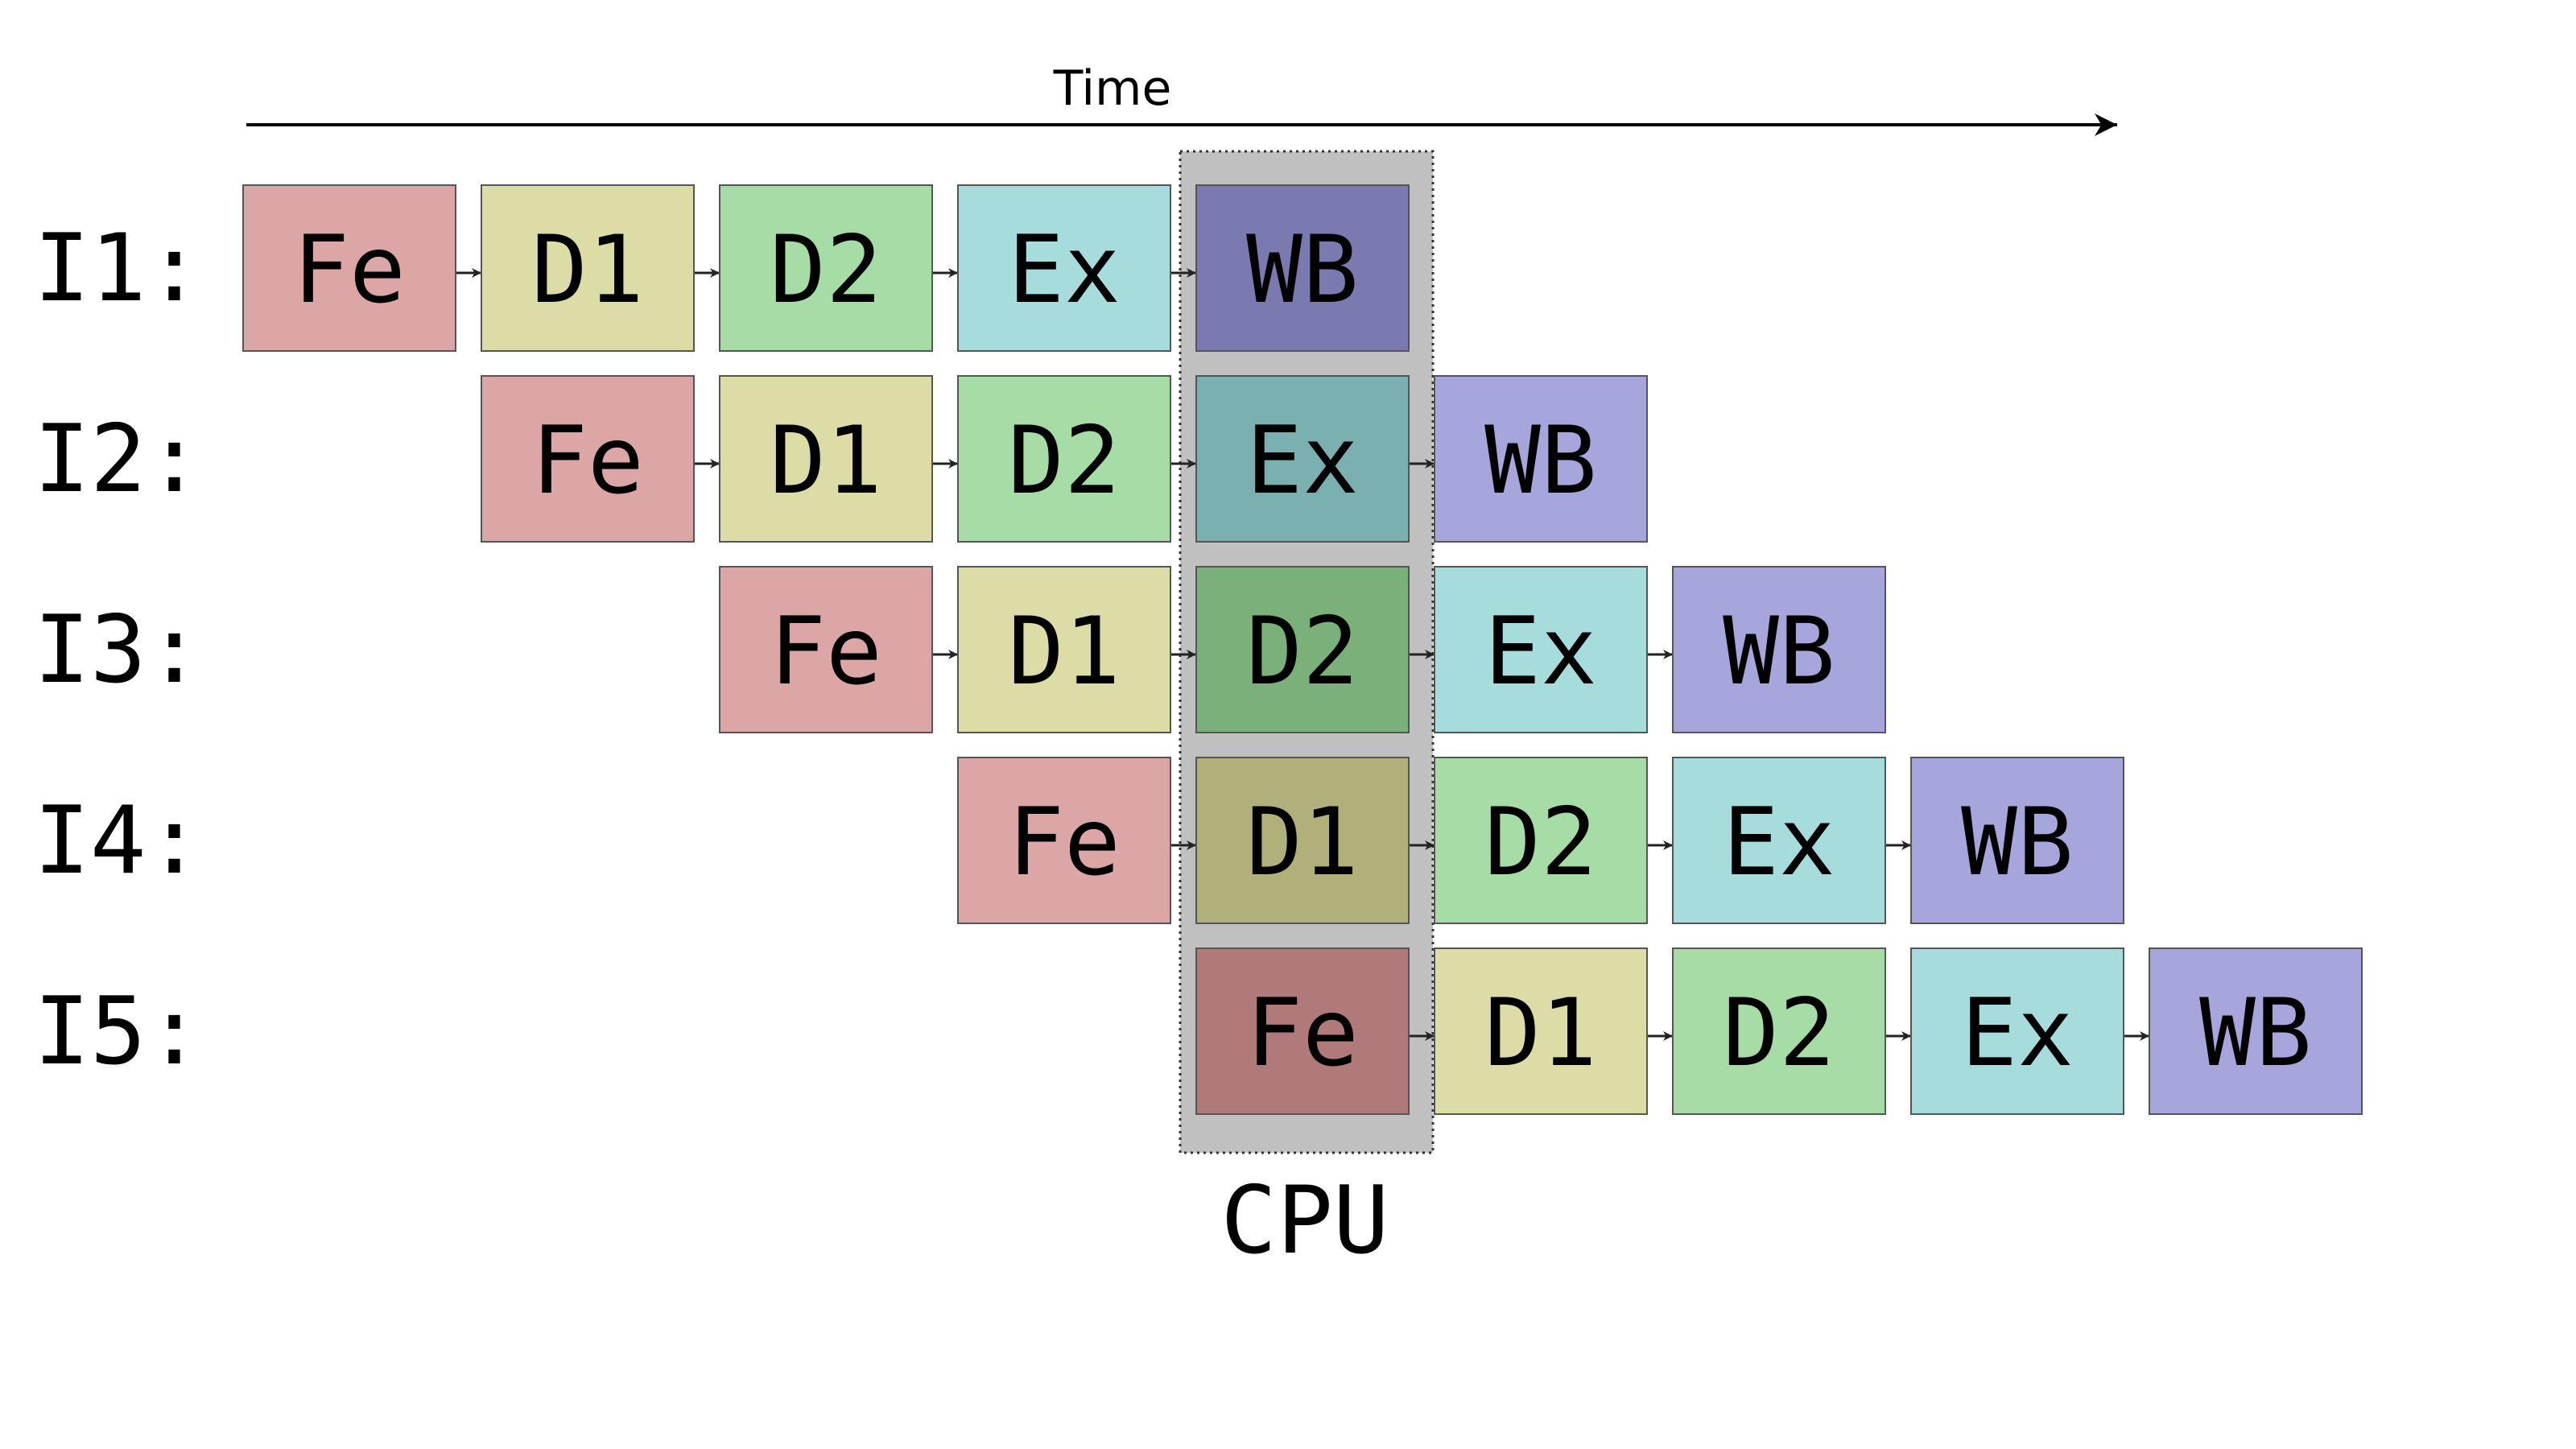  I want to click on instruction-row: I5: Fe D1 D2 Ex WB, so click(1198, 1031).